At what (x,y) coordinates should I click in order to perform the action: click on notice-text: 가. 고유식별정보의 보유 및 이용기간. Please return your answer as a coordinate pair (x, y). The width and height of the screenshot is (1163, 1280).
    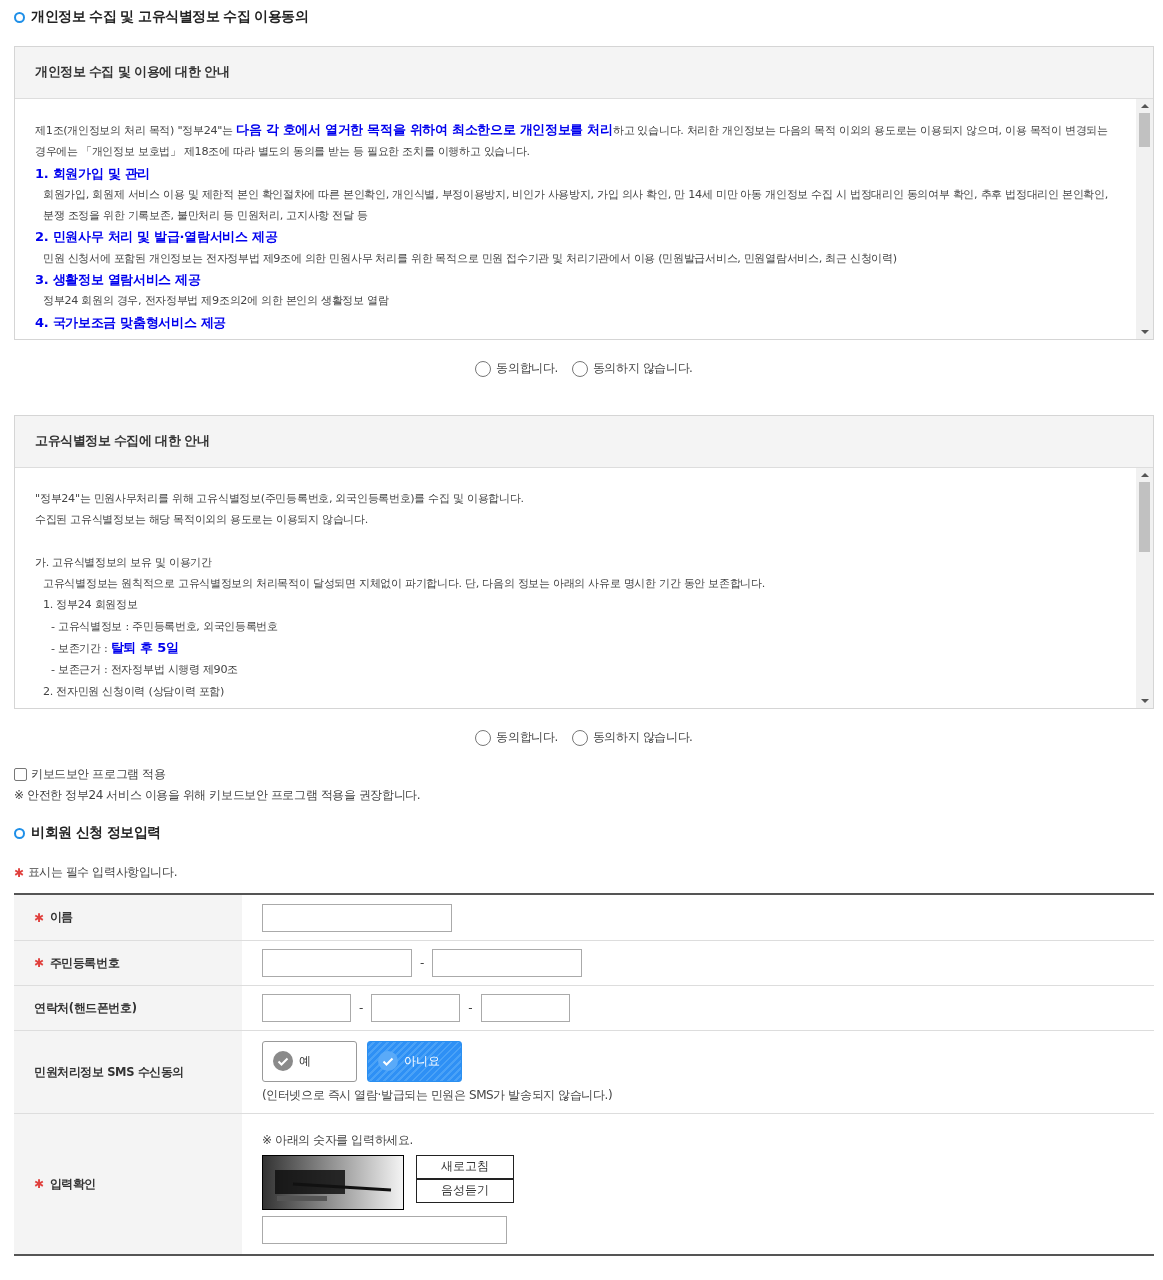
    Looking at the image, I should click on (124, 562).